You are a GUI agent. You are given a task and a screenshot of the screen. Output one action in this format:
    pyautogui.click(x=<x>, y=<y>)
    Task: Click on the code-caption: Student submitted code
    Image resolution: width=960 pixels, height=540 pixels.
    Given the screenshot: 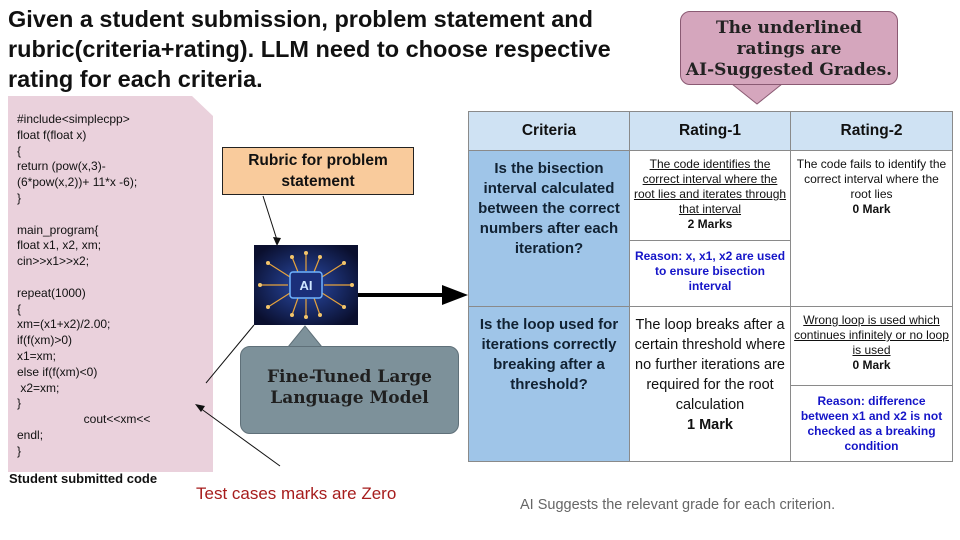 What is the action you would take?
    pyautogui.click(x=83, y=478)
    